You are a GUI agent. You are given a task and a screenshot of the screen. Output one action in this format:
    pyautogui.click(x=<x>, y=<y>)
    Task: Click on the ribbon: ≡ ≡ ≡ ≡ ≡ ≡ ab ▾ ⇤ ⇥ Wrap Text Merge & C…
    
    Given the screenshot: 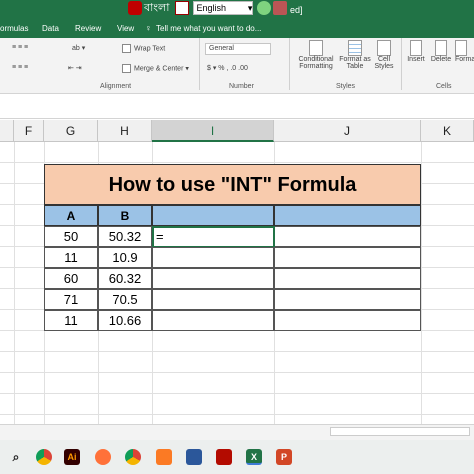 What is the action you would take?
    pyautogui.click(x=237, y=66)
    